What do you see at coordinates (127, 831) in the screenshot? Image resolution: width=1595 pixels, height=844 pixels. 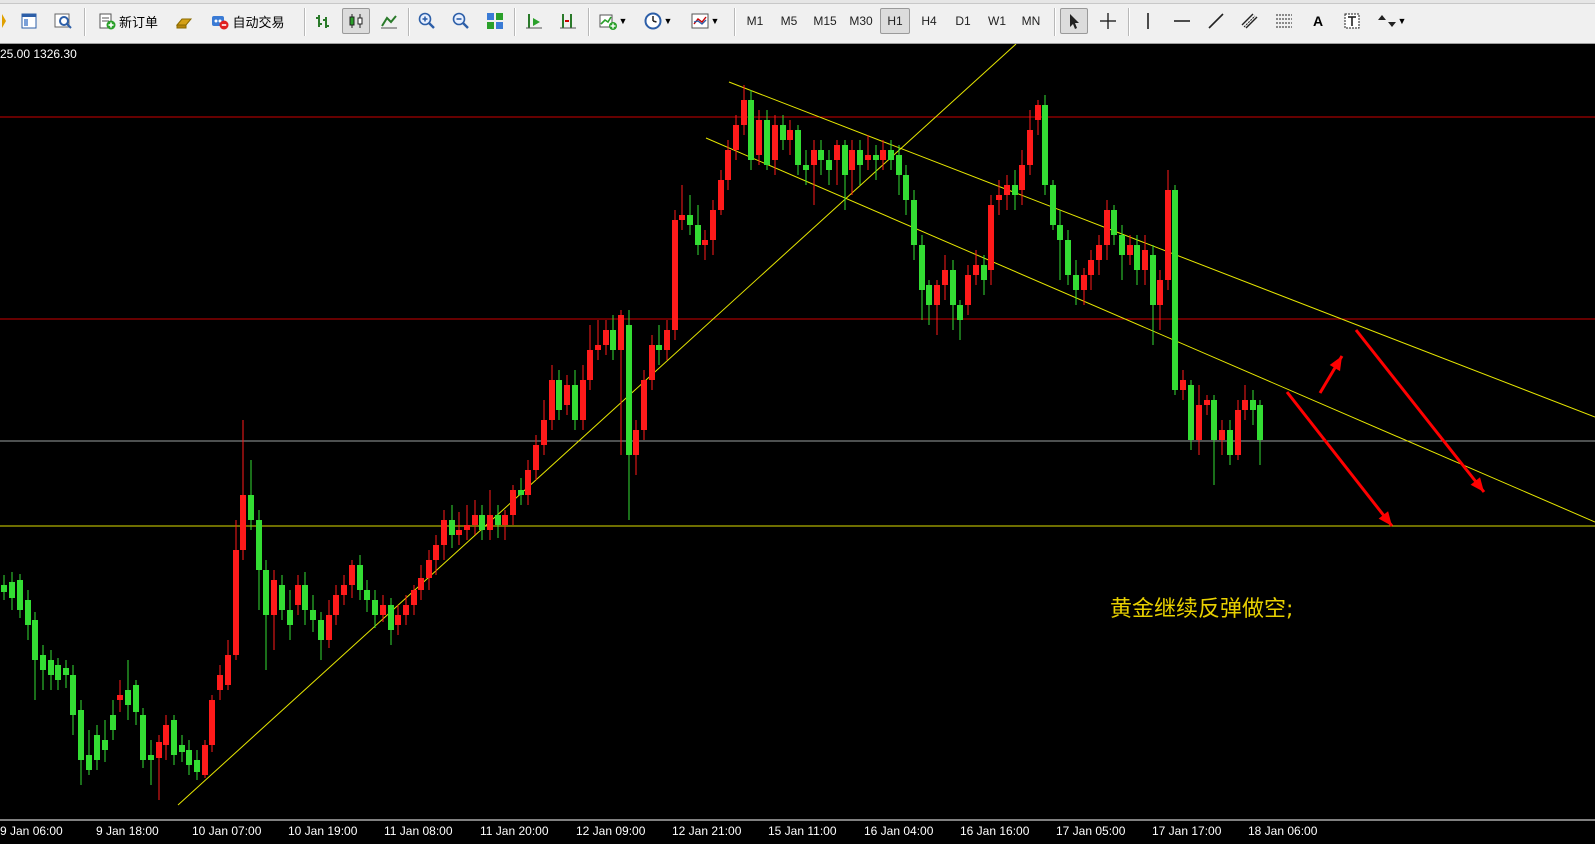 I see `x-axis-label: 9 Jan 18:00` at bounding box center [127, 831].